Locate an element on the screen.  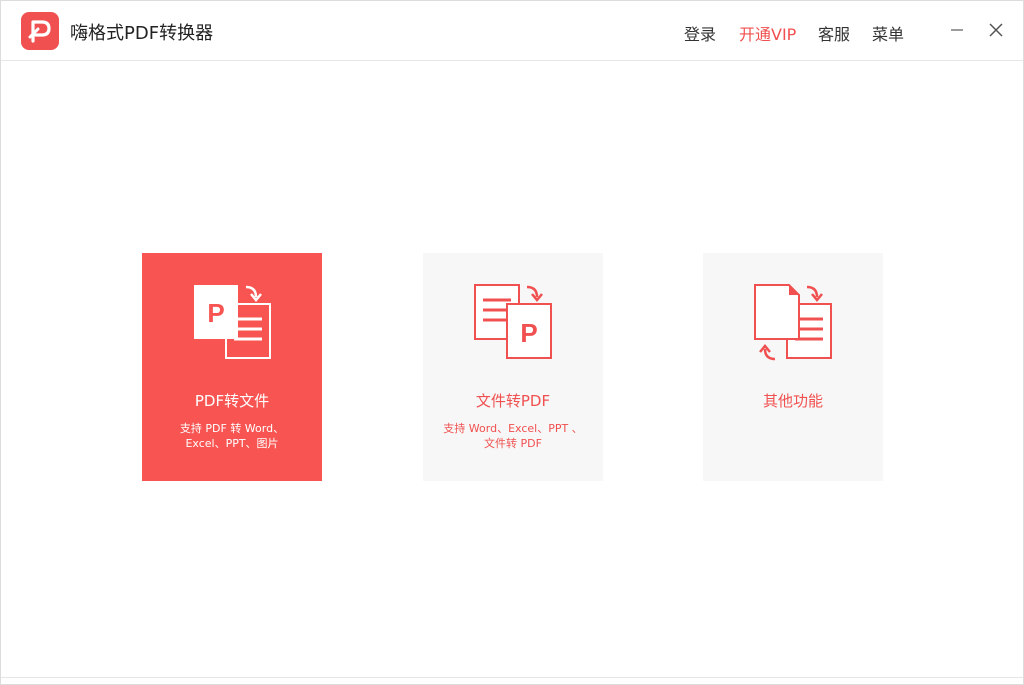
card-description-line: 文件转 PDF is located at coordinates (513, 443).